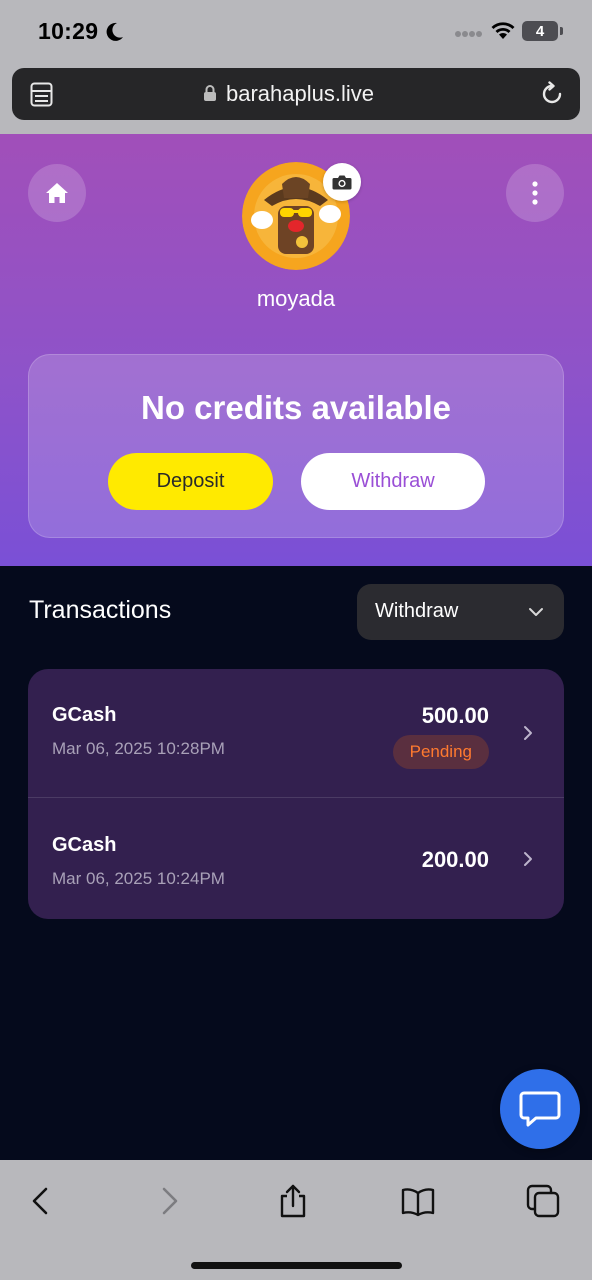 The height and width of the screenshot is (1280, 592). I want to click on cellular-signal-icon, so click(468, 34).